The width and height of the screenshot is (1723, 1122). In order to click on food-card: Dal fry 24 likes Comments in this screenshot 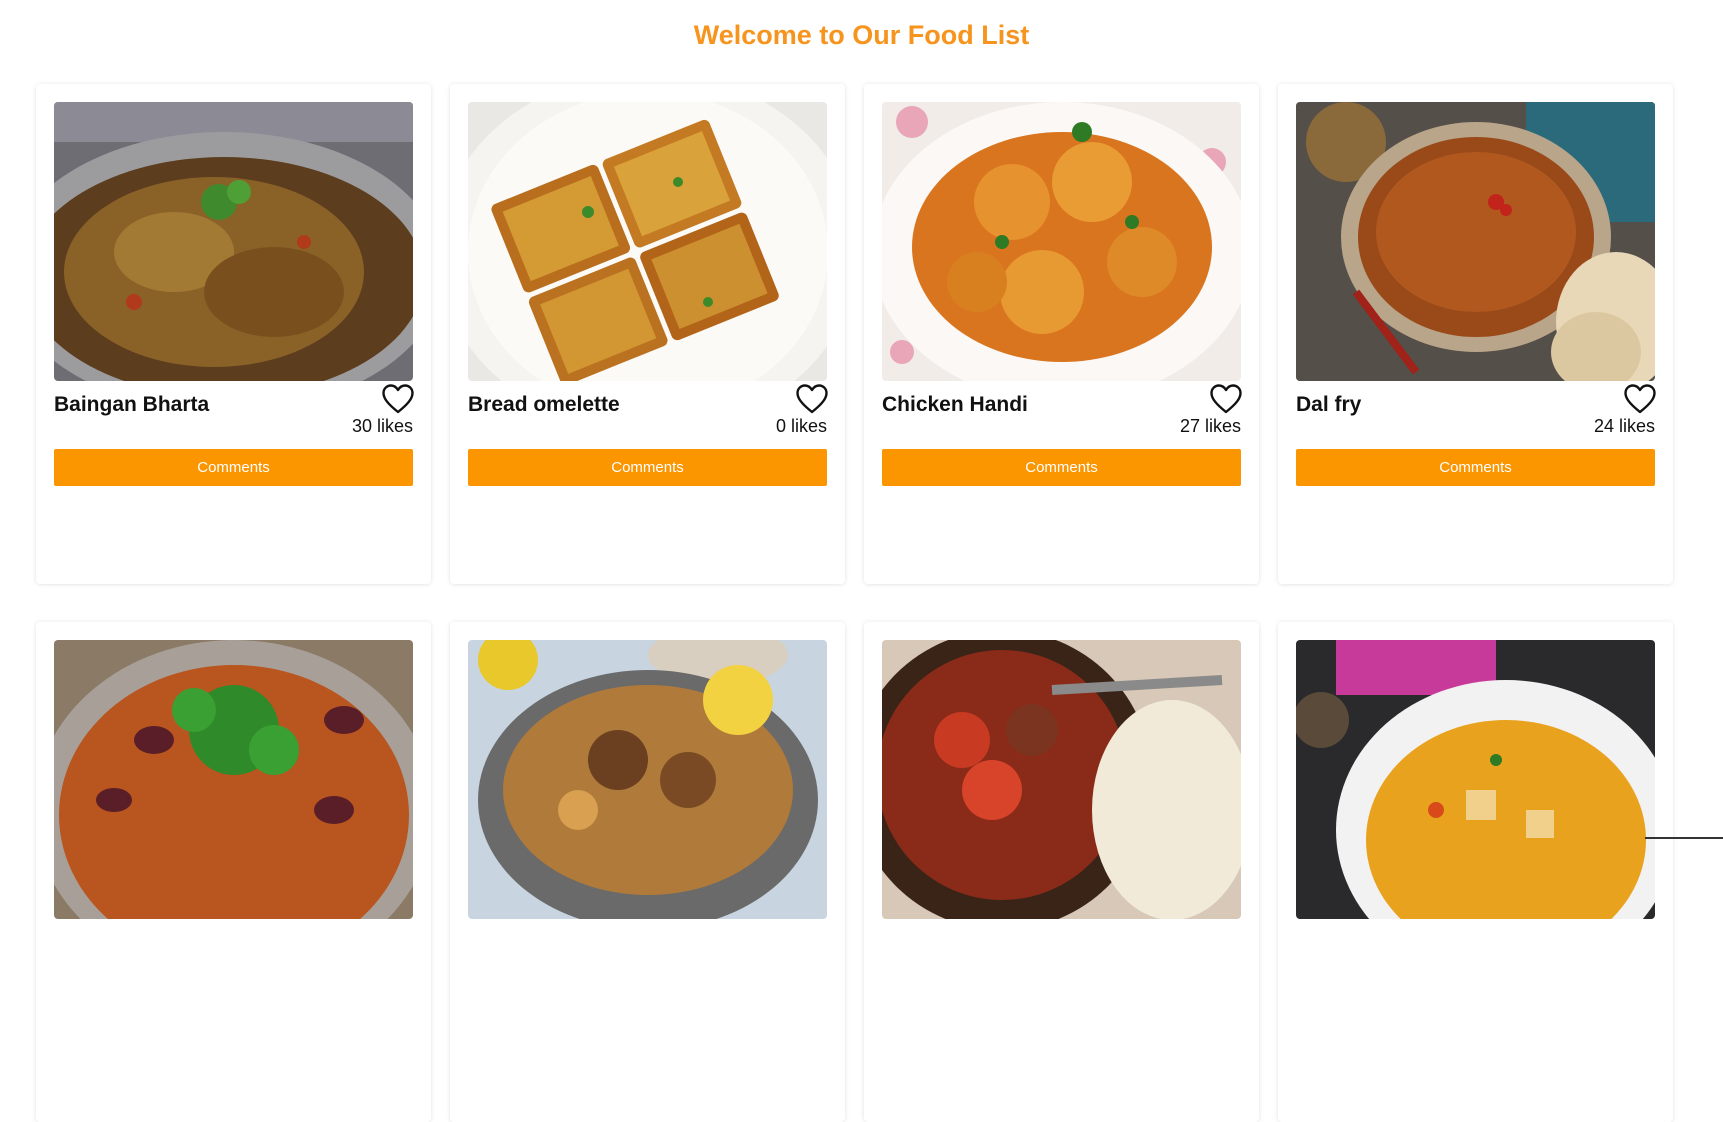, I will do `click(1475, 334)`.